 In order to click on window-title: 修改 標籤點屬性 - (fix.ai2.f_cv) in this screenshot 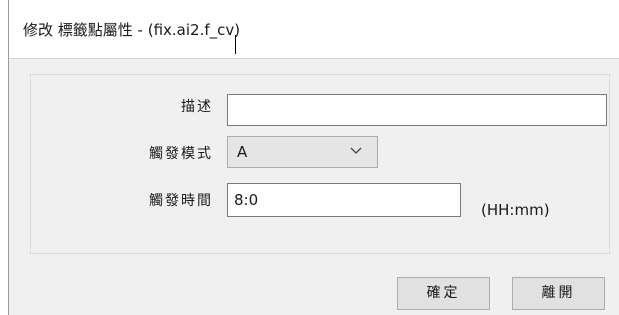, I will do `click(132, 30)`.